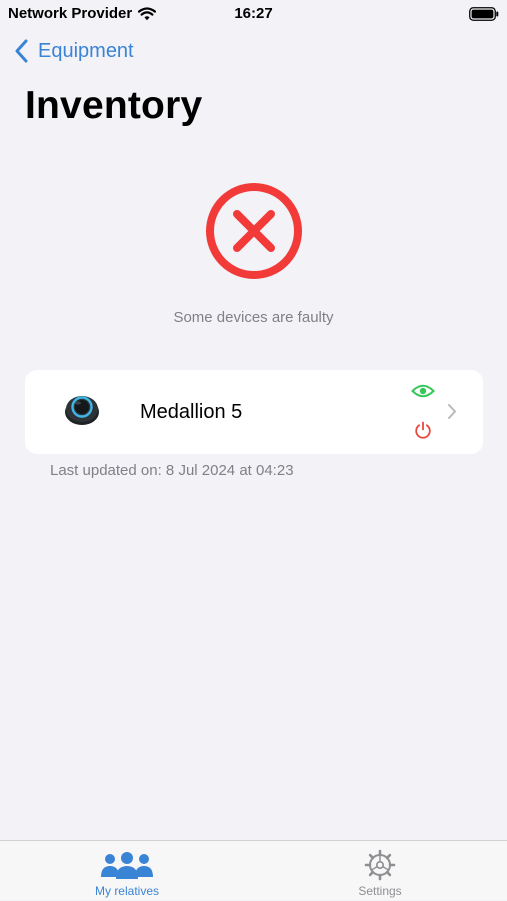  What do you see at coordinates (254, 231) in the screenshot?
I see `error-x-circle-icon` at bounding box center [254, 231].